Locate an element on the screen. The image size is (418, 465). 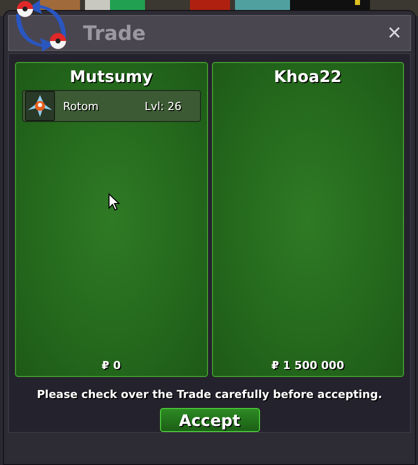
instruction-text: Please check over the Trade carefully before accepting. is located at coordinates (209, 394).